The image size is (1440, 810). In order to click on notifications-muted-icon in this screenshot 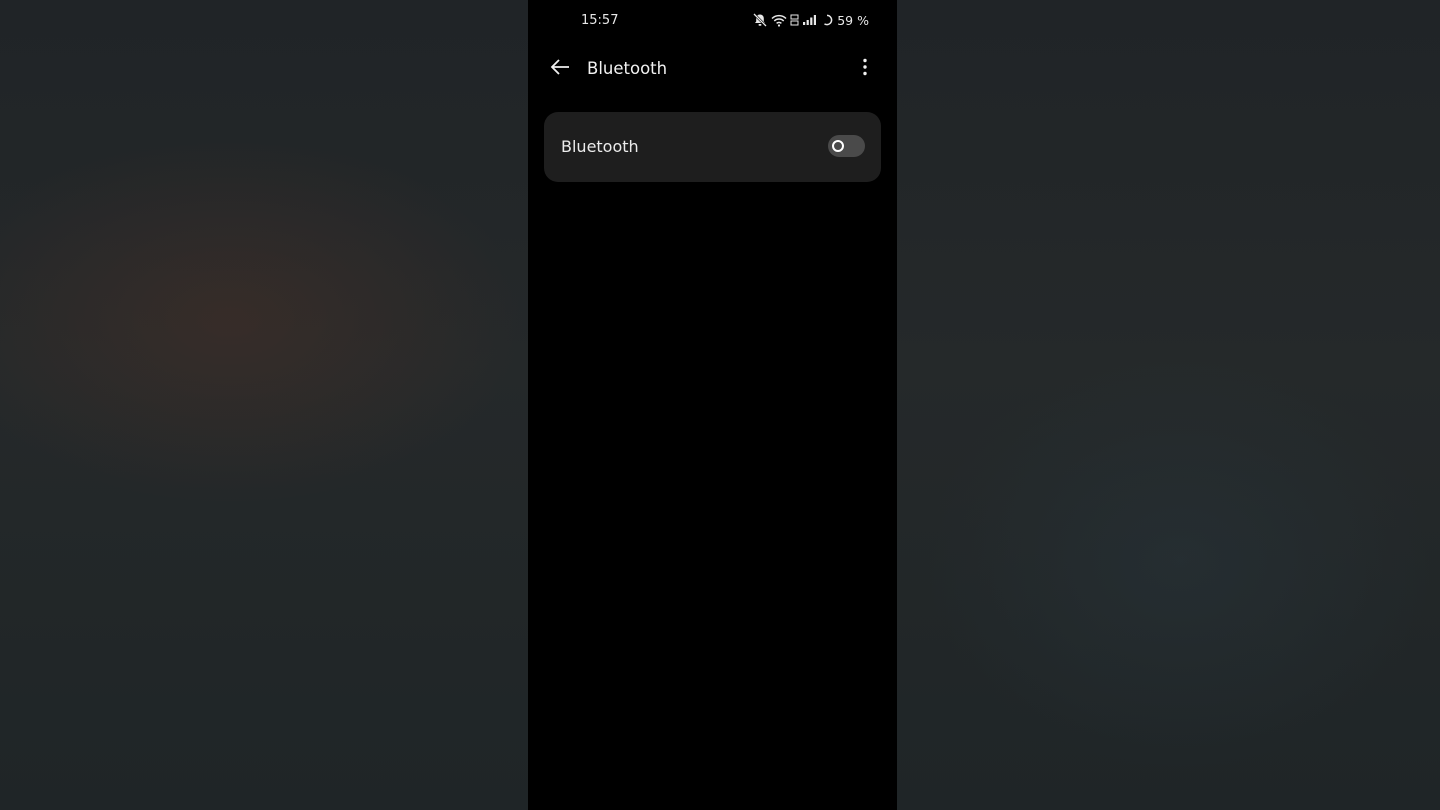, I will do `click(760, 20)`.